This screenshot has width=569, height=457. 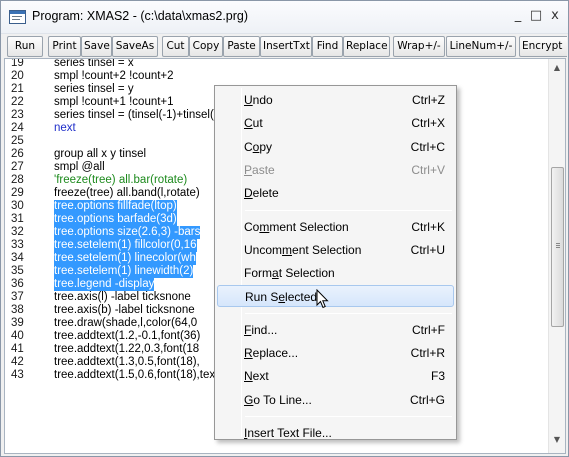 I want to click on encrypt-button: Encrypt, so click(x=543, y=46).